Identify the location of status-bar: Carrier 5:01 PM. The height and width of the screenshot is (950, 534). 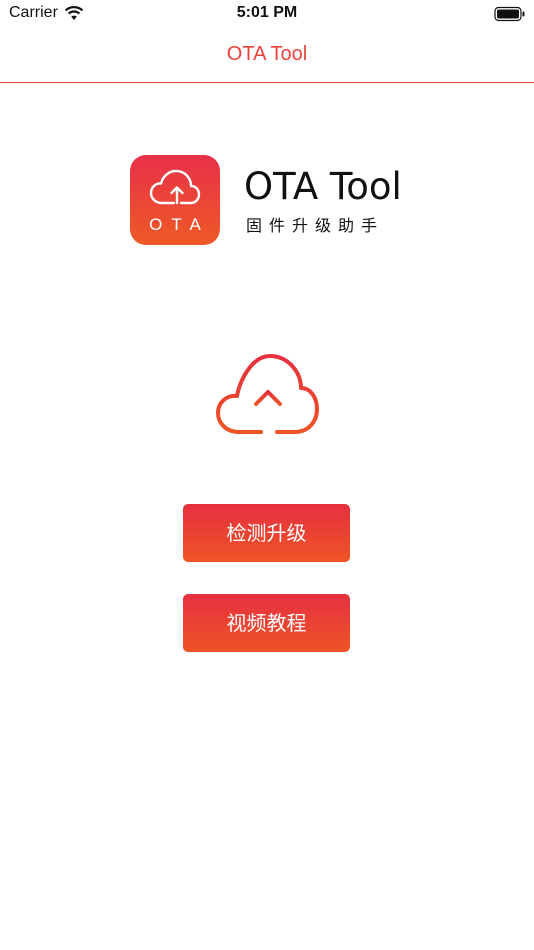
(267, 15).